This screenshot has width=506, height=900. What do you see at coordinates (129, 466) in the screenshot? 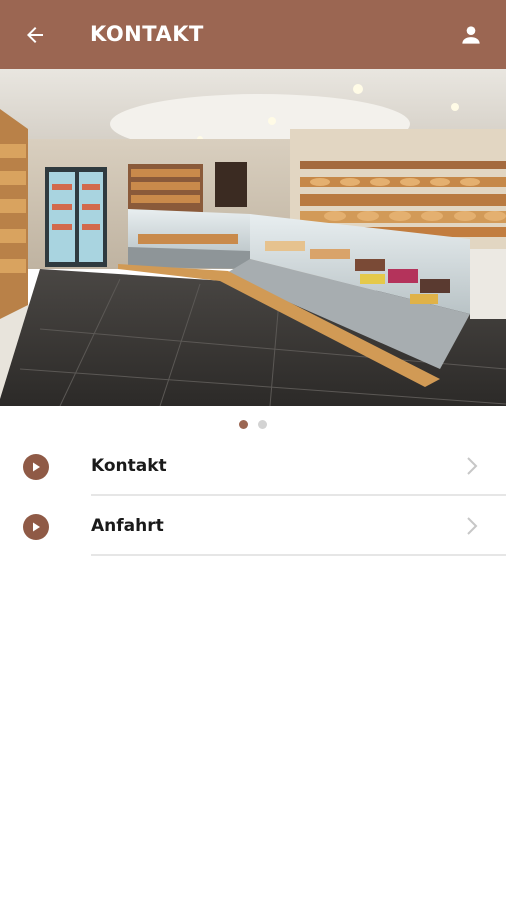
I see `menu-item-label: Kontakt` at bounding box center [129, 466].